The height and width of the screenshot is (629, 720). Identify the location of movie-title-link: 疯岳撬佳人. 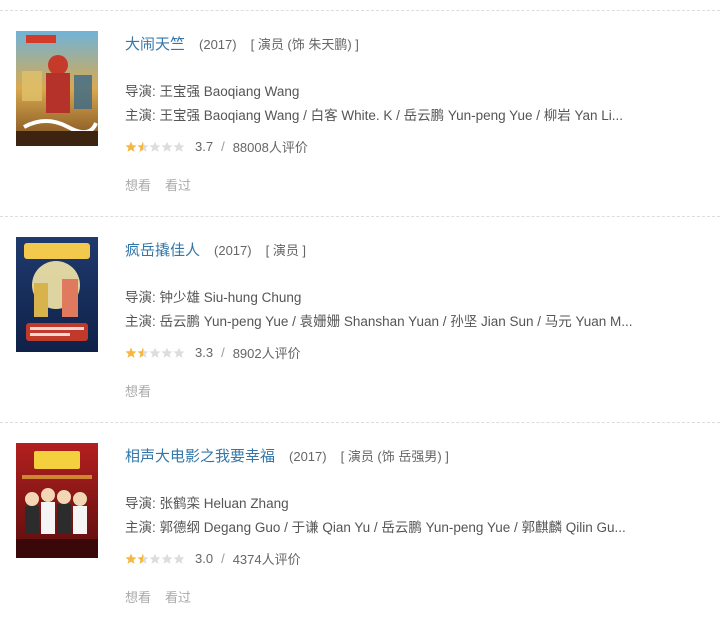
(162, 250).